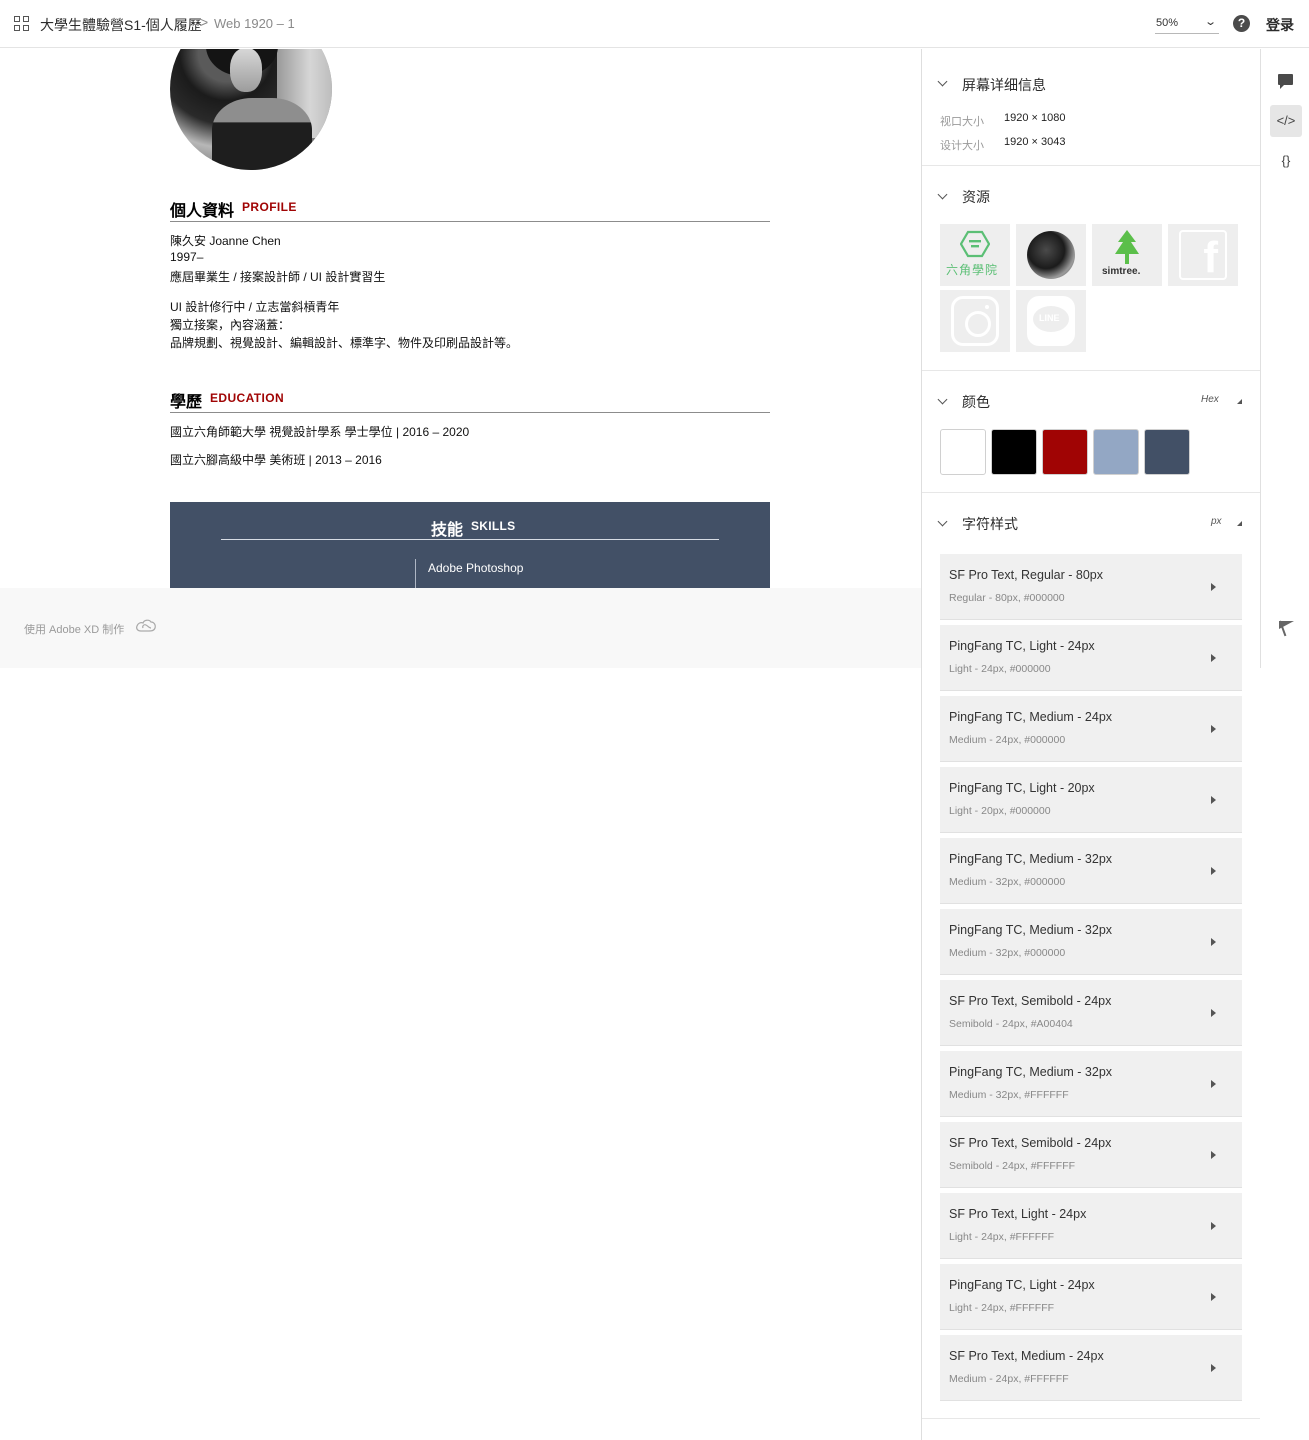 The width and height of the screenshot is (1309, 1440). I want to click on asset-simtree-logo: simtree., so click(1127, 255).